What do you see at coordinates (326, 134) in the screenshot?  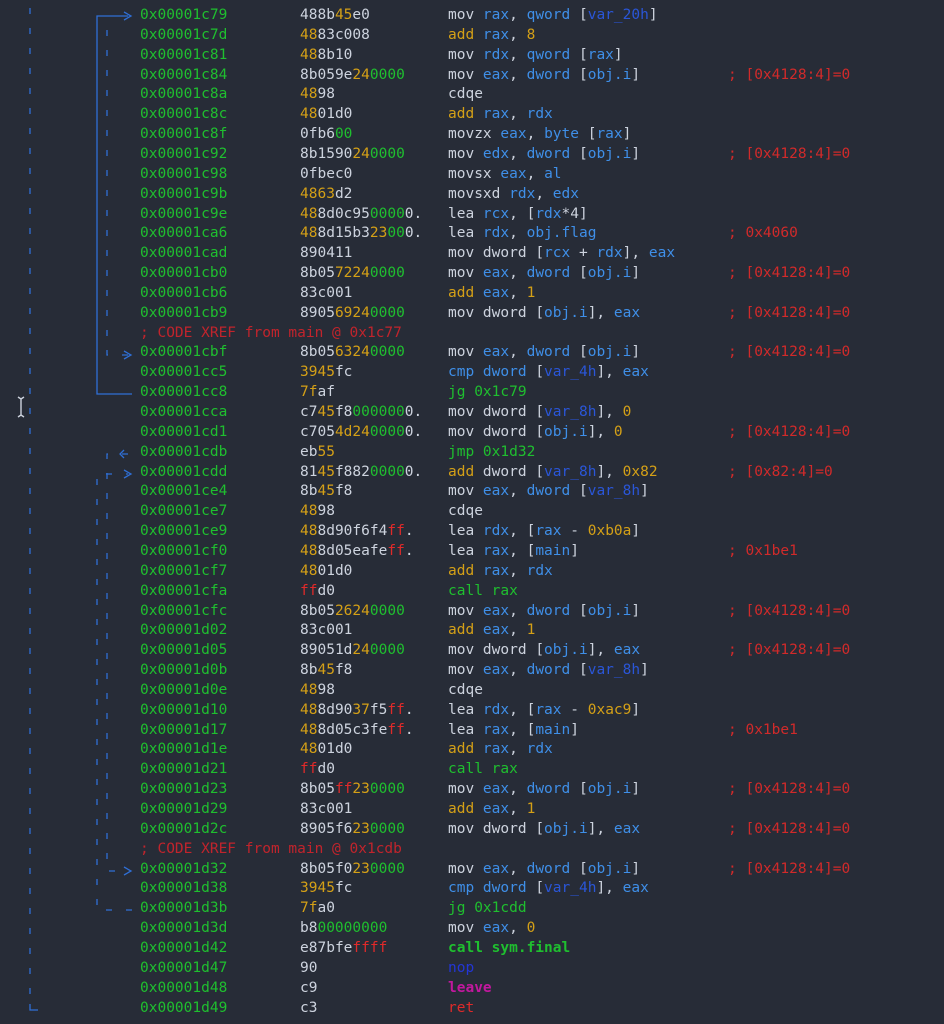 I see `opcode-byte: b6` at bounding box center [326, 134].